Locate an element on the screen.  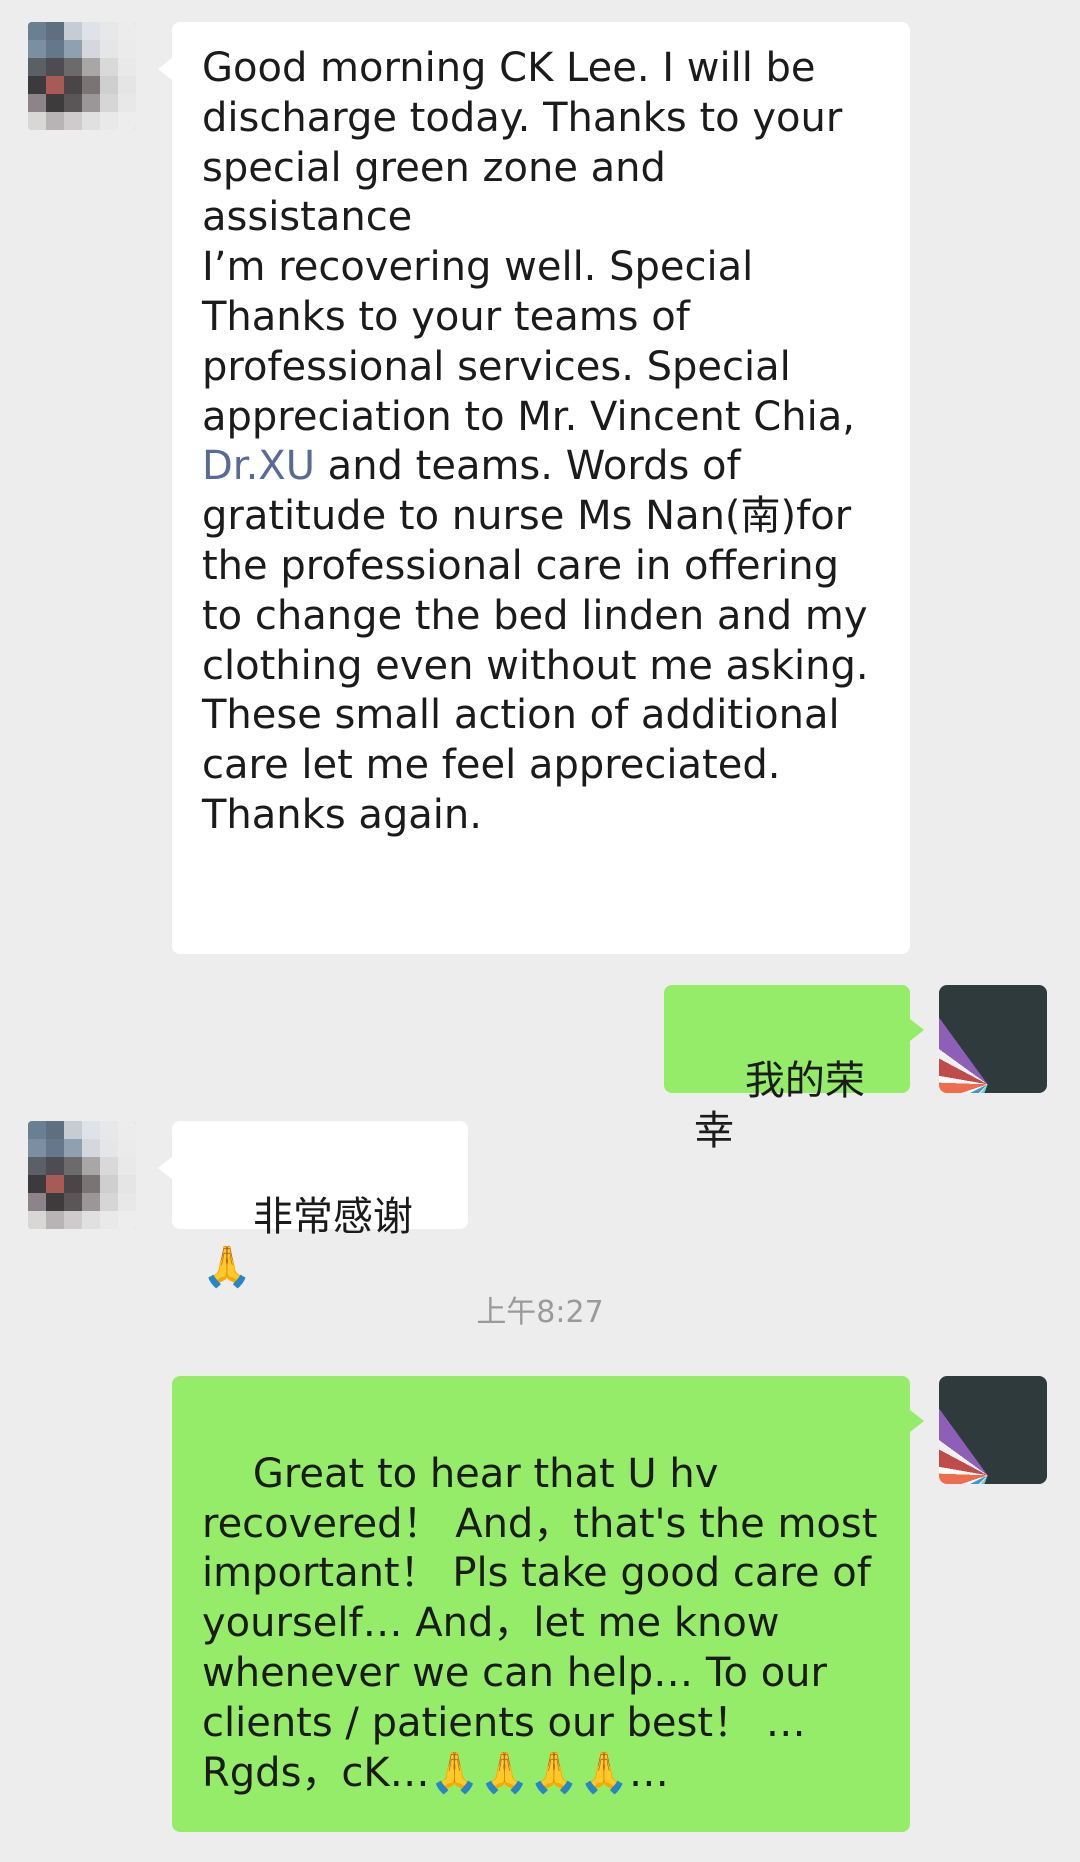
message-text: 非常感谢🙏 is located at coordinates (307, 1241).